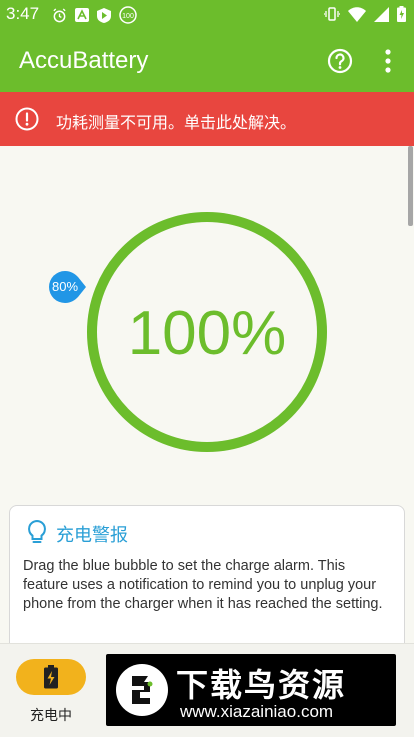  Describe the element at coordinates (92, 535) in the screenshot. I see `card-title: 充电警报` at that location.